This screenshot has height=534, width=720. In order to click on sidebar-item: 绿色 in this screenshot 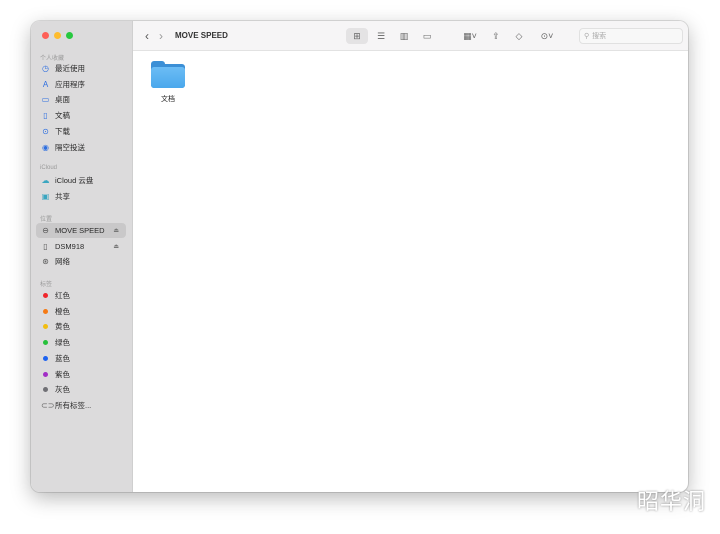, I will do `click(81, 342)`.